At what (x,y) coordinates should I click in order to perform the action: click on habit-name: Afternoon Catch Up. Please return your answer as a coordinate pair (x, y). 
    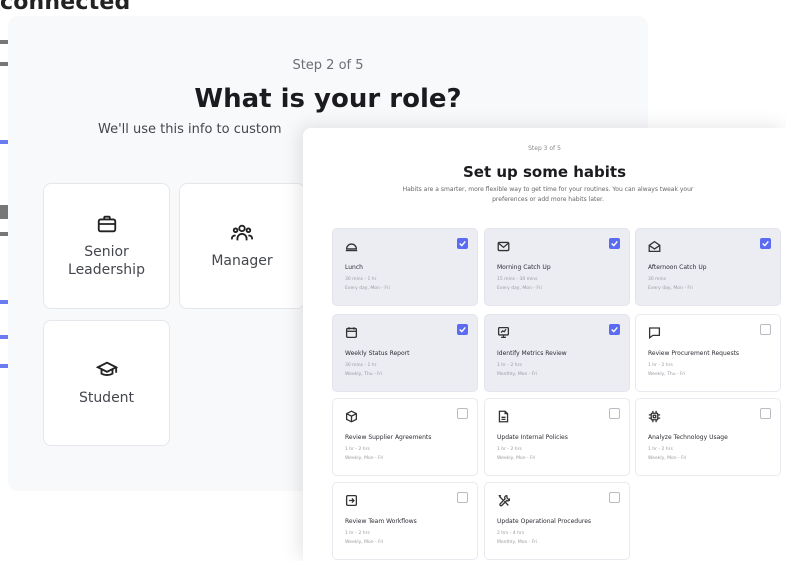
    Looking at the image, I should click on (677, 267).